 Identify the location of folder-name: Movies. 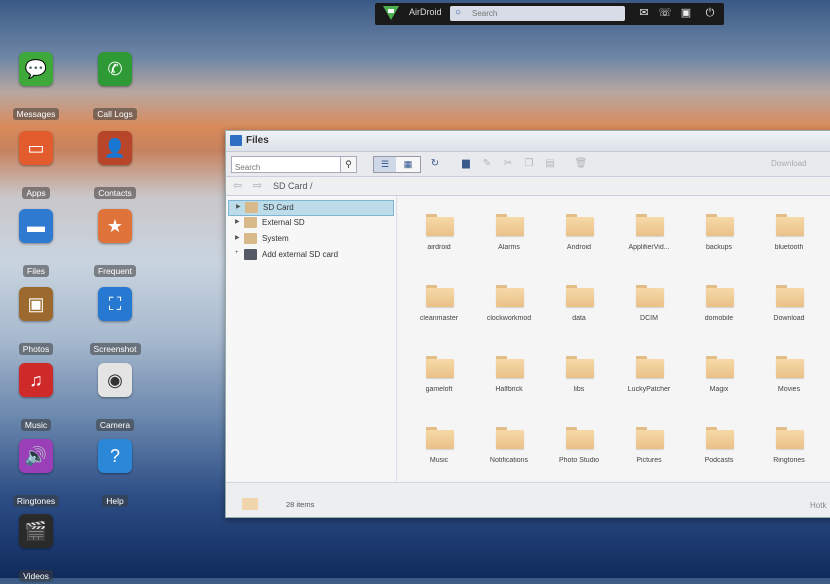
(789, 389).